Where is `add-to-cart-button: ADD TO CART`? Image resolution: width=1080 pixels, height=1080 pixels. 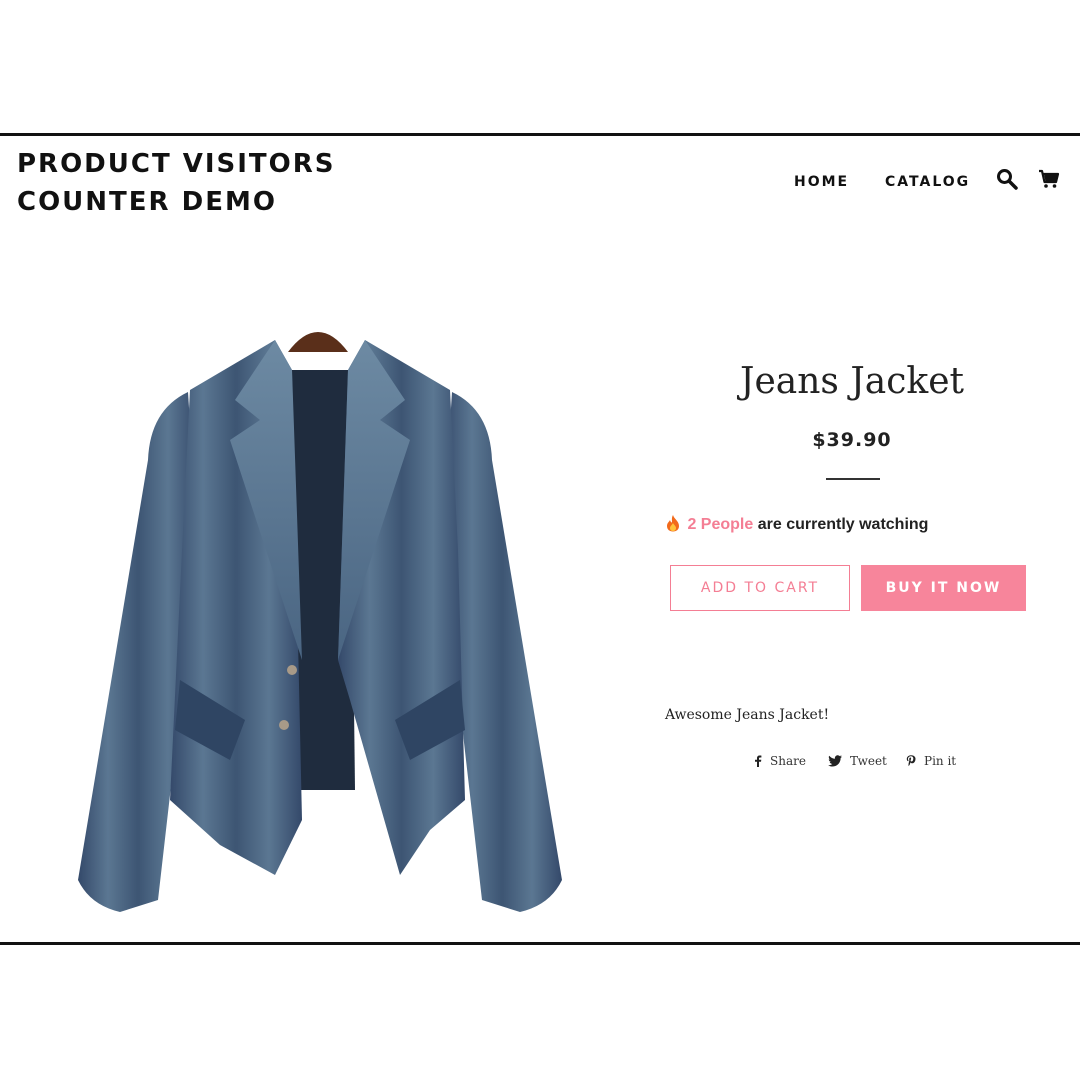
add-to-cart-button: ADD TO CART is located at coordinates (760, 588).